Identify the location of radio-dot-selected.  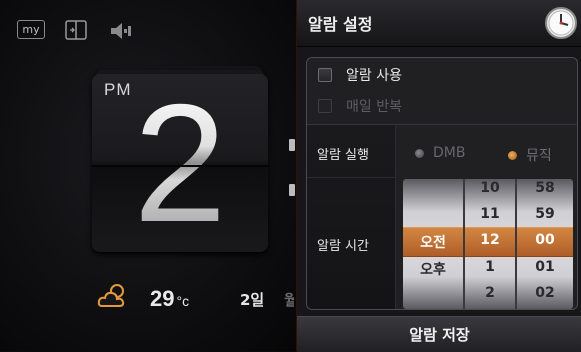
(512, 155).